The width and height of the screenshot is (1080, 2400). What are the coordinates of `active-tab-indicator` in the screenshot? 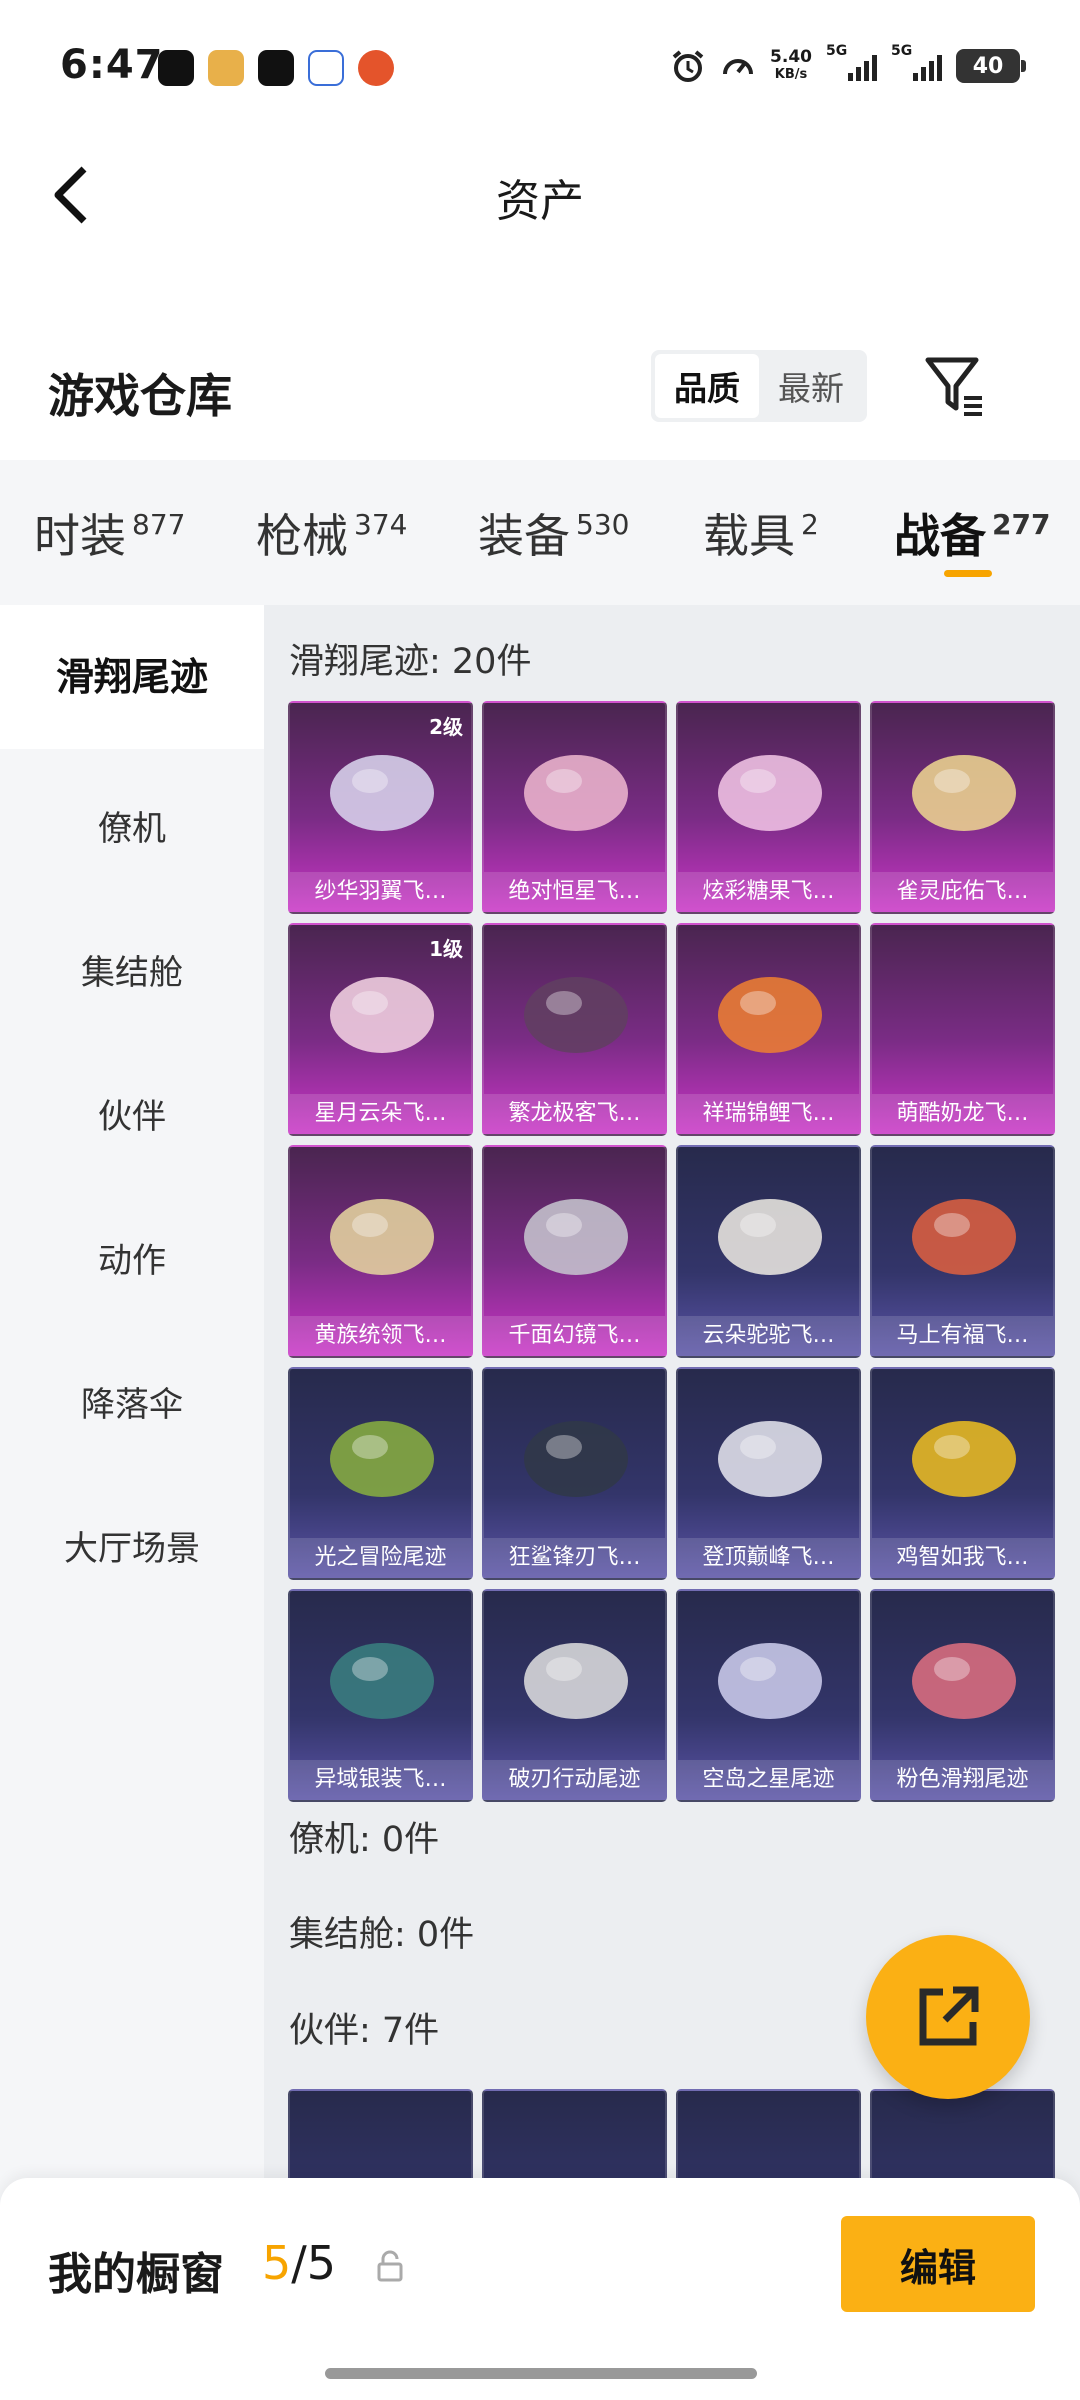 It's located at (968, 573).